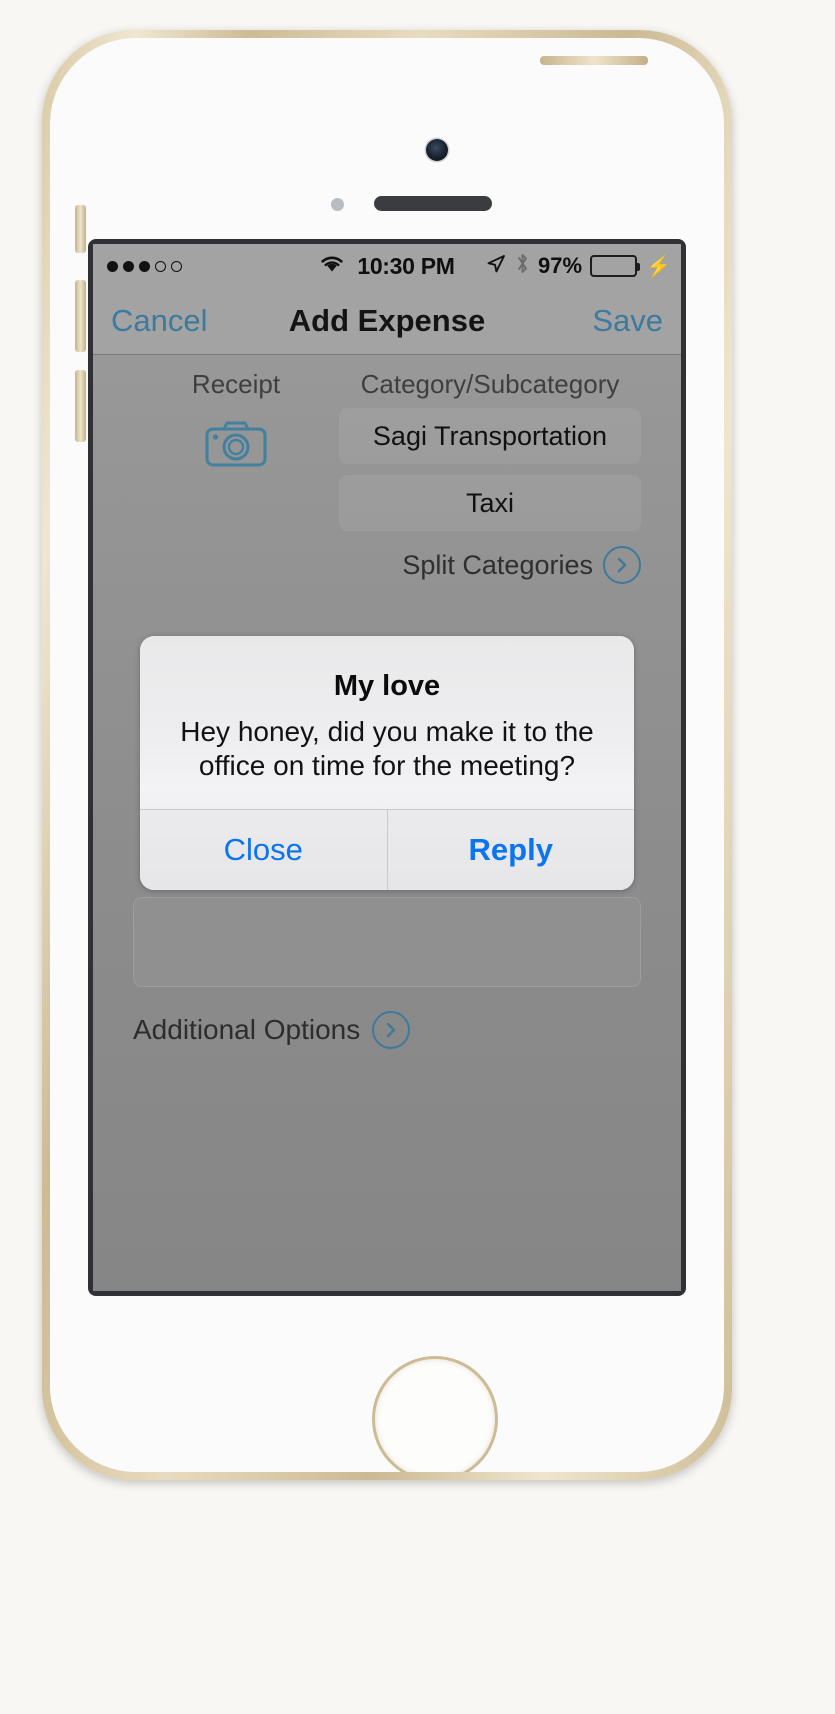 Image resolution: width=835 pixels, height=1714 pixels. Describe the element at coordinates (387, 942) in the screenshot. I see `notes-input` at that location.